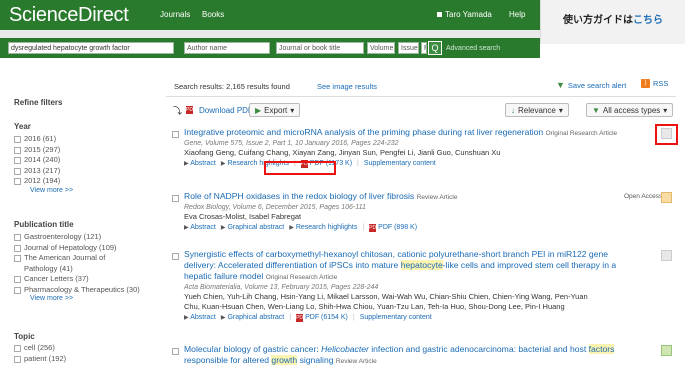  I want to click on sciencedirect-logo: ScienceDirect, so click(69, 15).